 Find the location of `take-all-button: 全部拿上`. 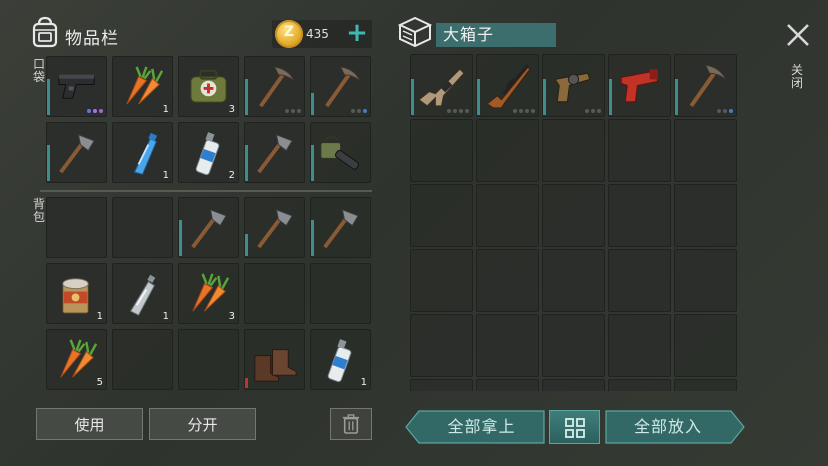

take-all-button: 全部拿上 is located at coordinates (481, 427).